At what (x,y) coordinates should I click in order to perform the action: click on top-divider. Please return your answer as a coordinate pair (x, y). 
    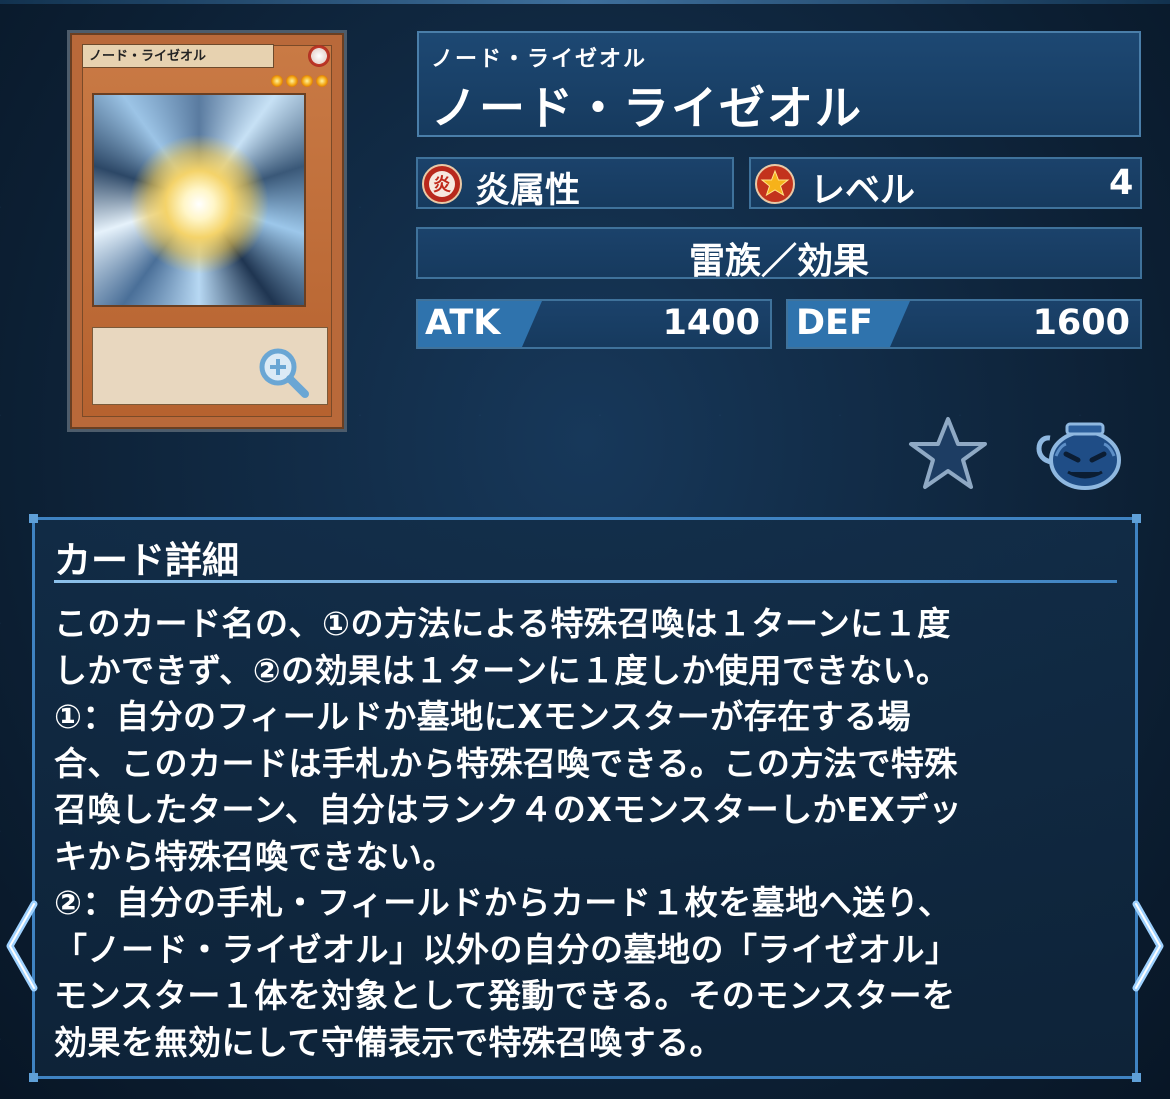
    Looking at the image, I should click on (585, 2).